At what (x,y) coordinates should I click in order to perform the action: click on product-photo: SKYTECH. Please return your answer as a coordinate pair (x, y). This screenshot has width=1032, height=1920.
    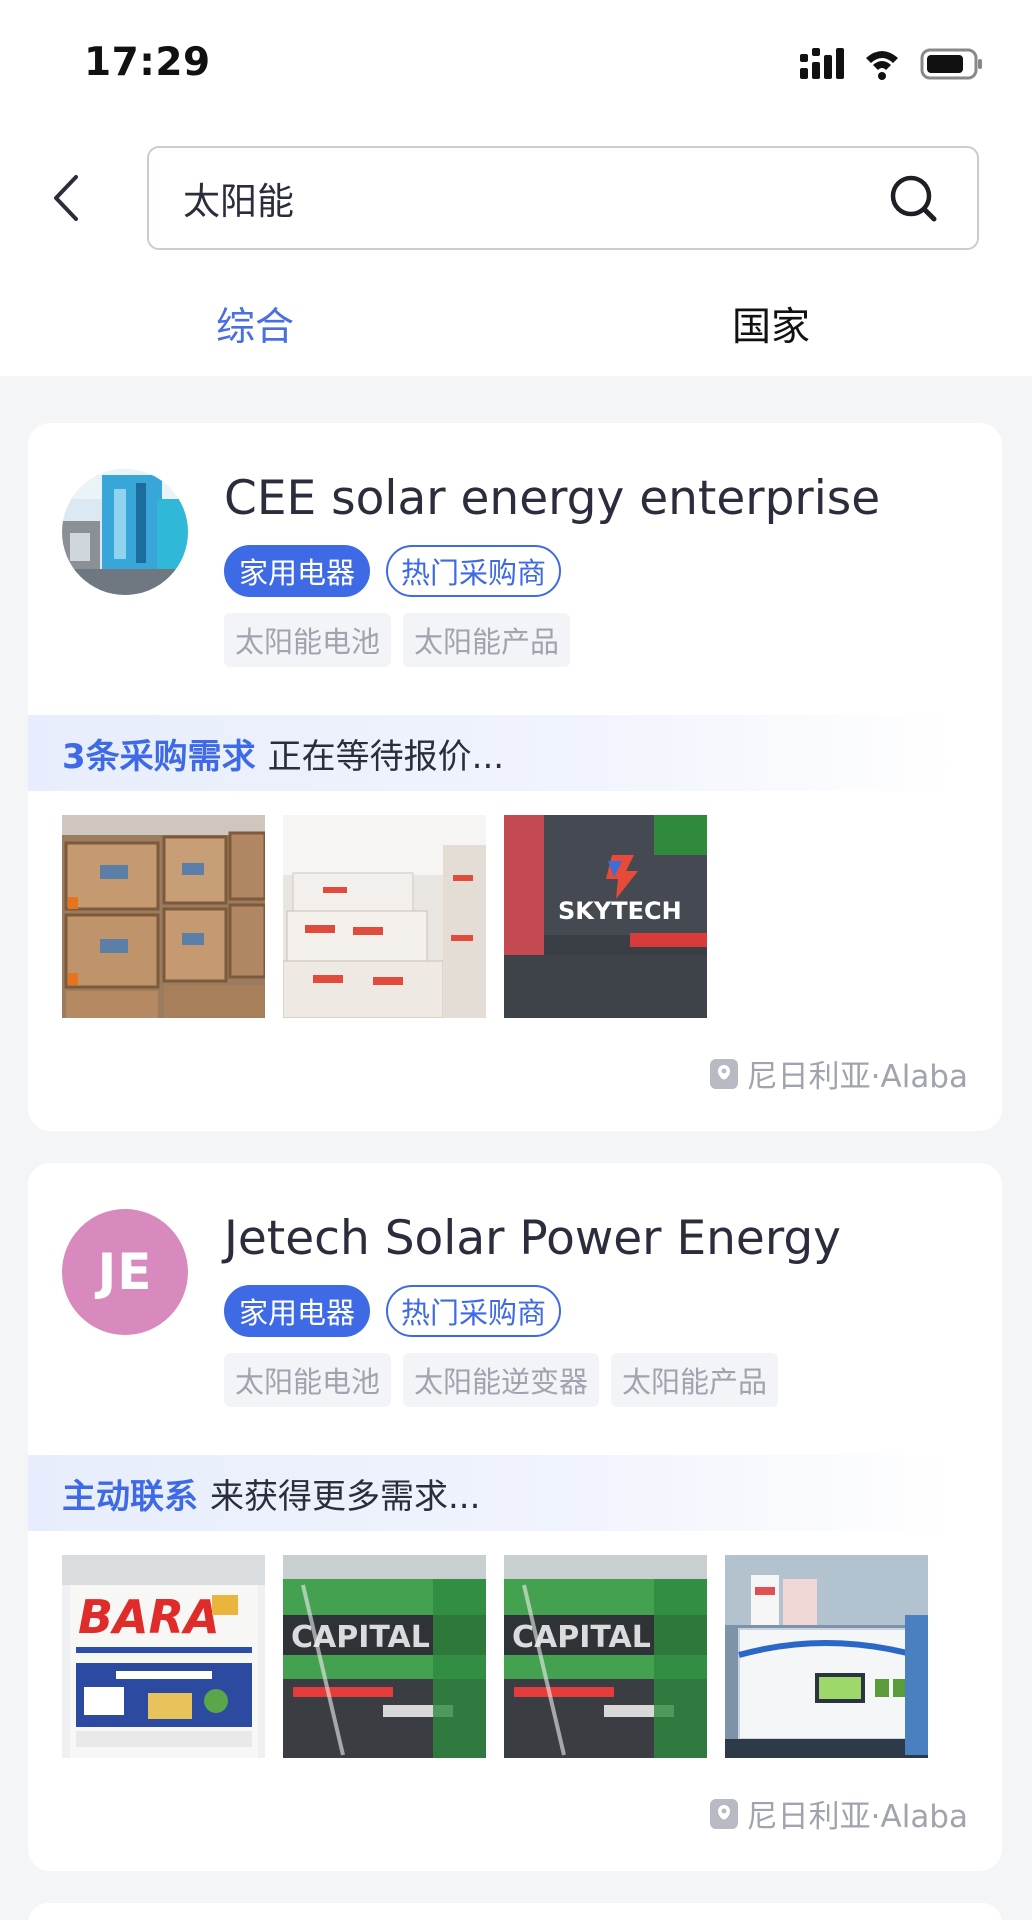
    Looking at the image, I should click on (605, 916).